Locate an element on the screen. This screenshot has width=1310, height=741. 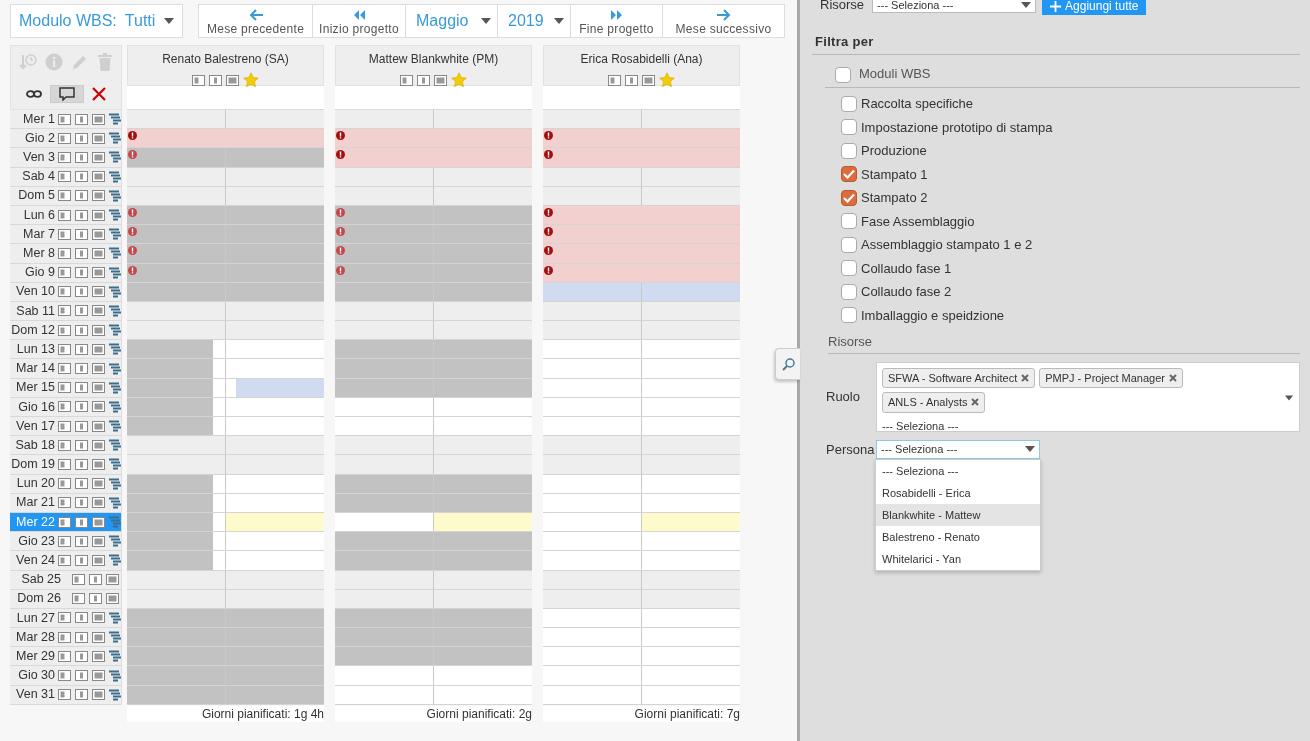
search-tab is located at coordinates (787, 364).